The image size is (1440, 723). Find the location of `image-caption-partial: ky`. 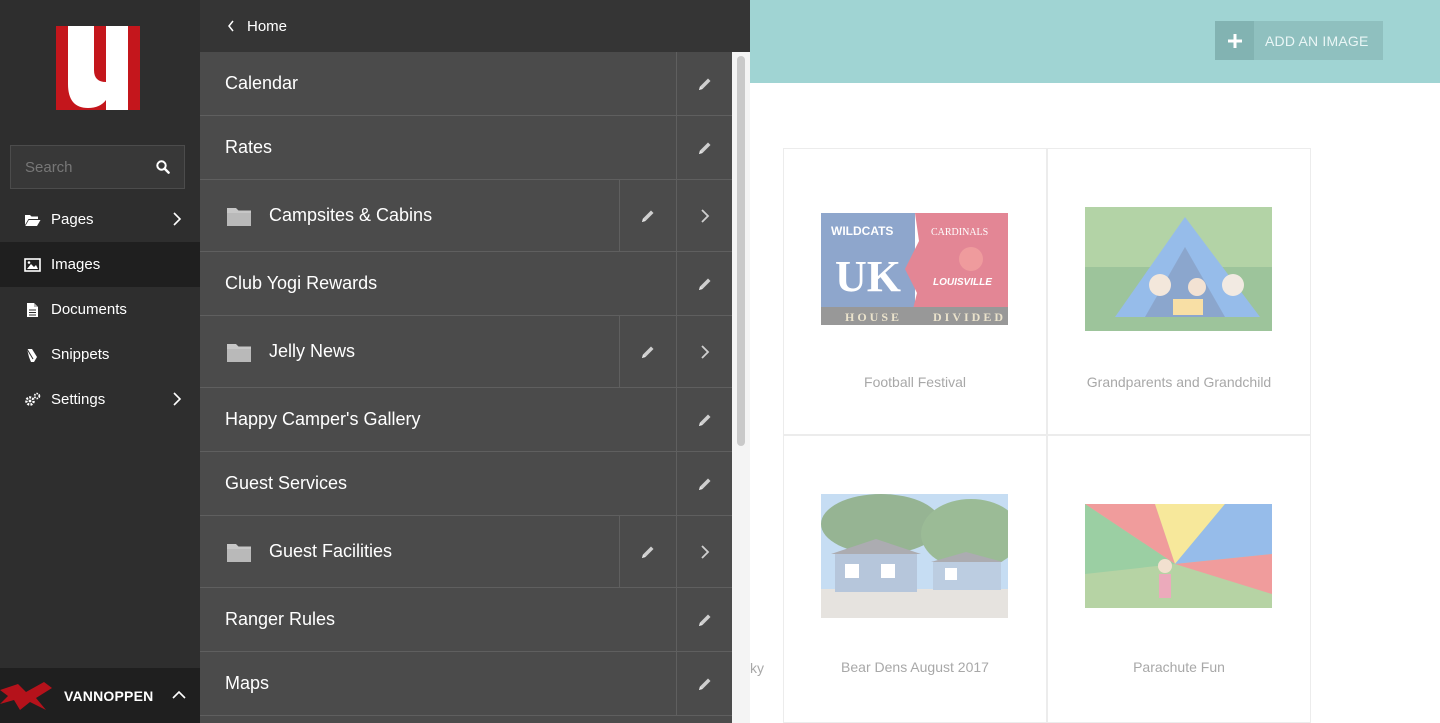

image-caption-partial: ky is located at coordinates (757, 668).